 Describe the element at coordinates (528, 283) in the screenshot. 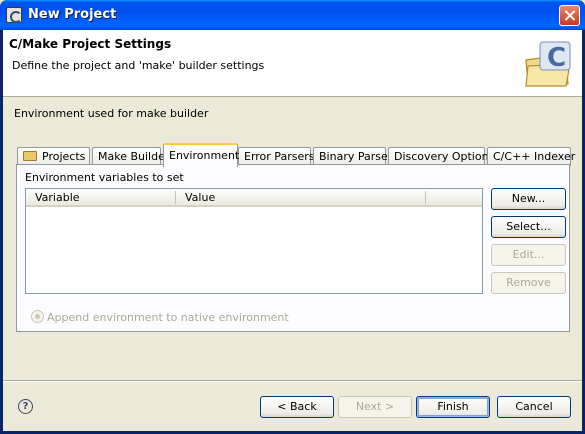

I see `remove-button: Remove` at that location.